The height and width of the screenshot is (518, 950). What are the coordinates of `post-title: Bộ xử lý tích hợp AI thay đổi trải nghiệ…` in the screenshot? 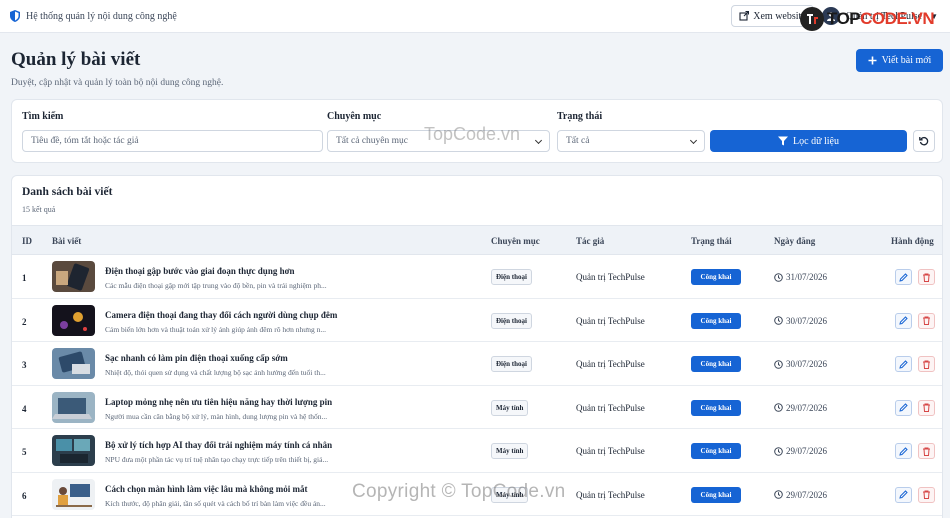 It's located at (218, 445).